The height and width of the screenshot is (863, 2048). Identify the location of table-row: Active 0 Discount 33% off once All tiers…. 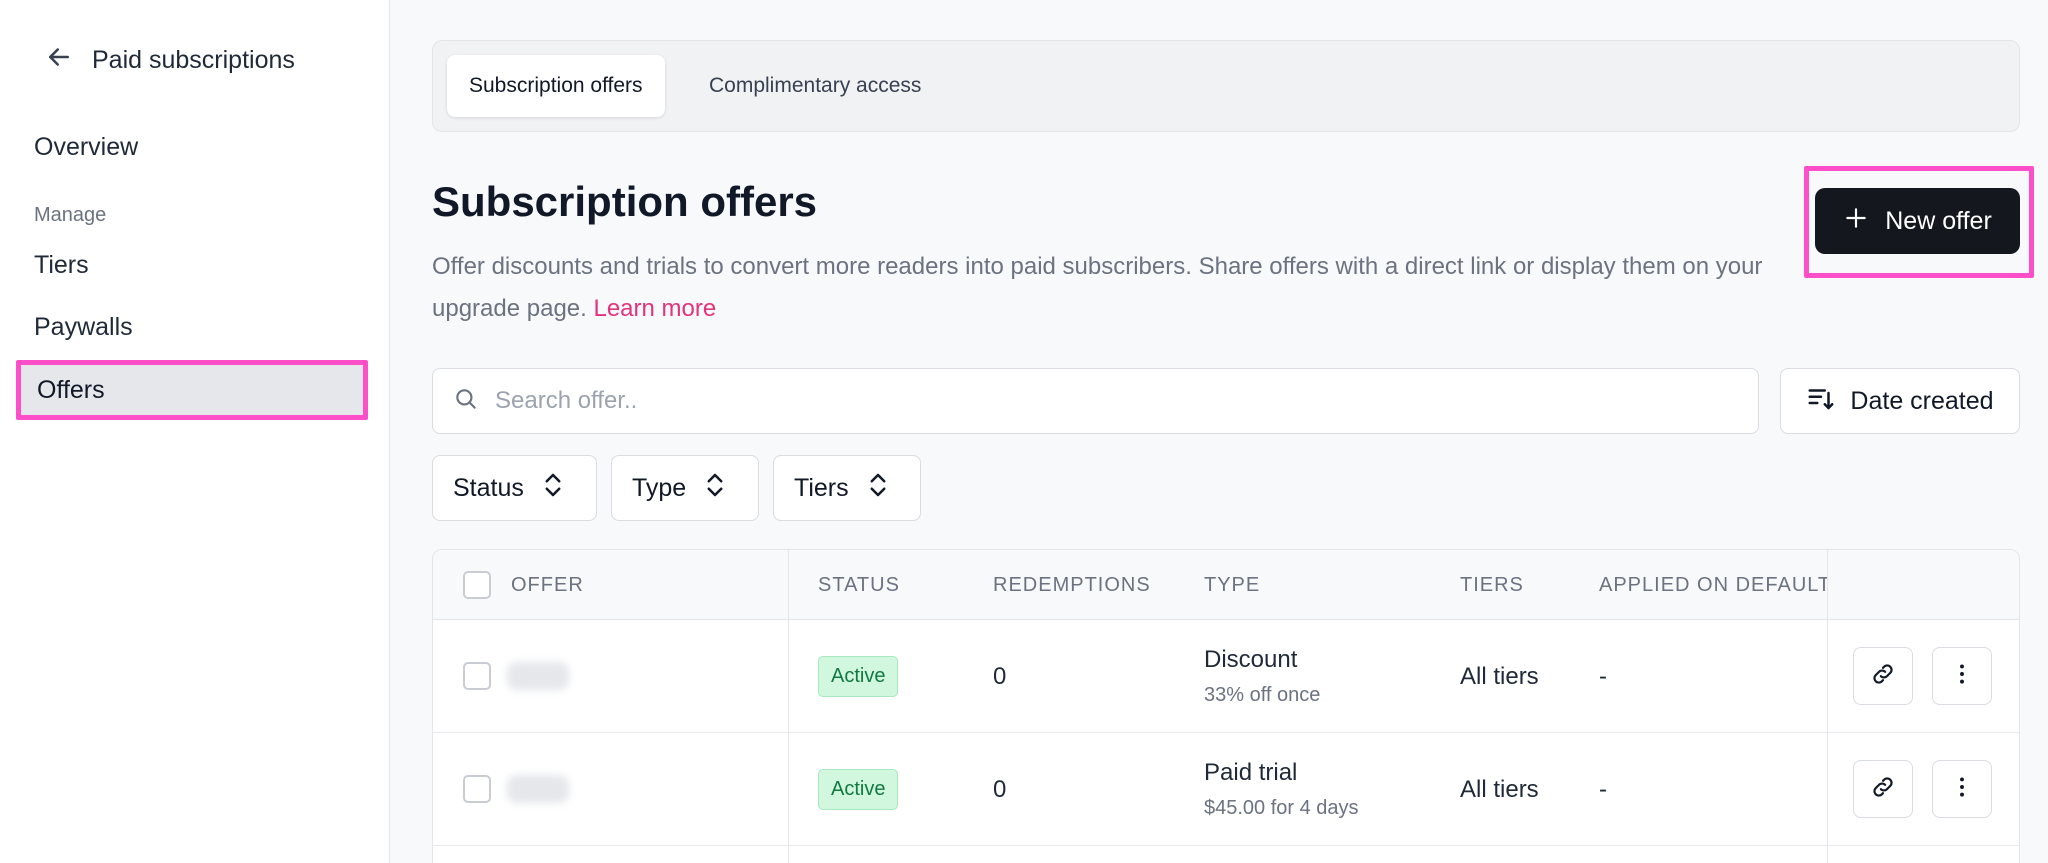
(1226, 676).